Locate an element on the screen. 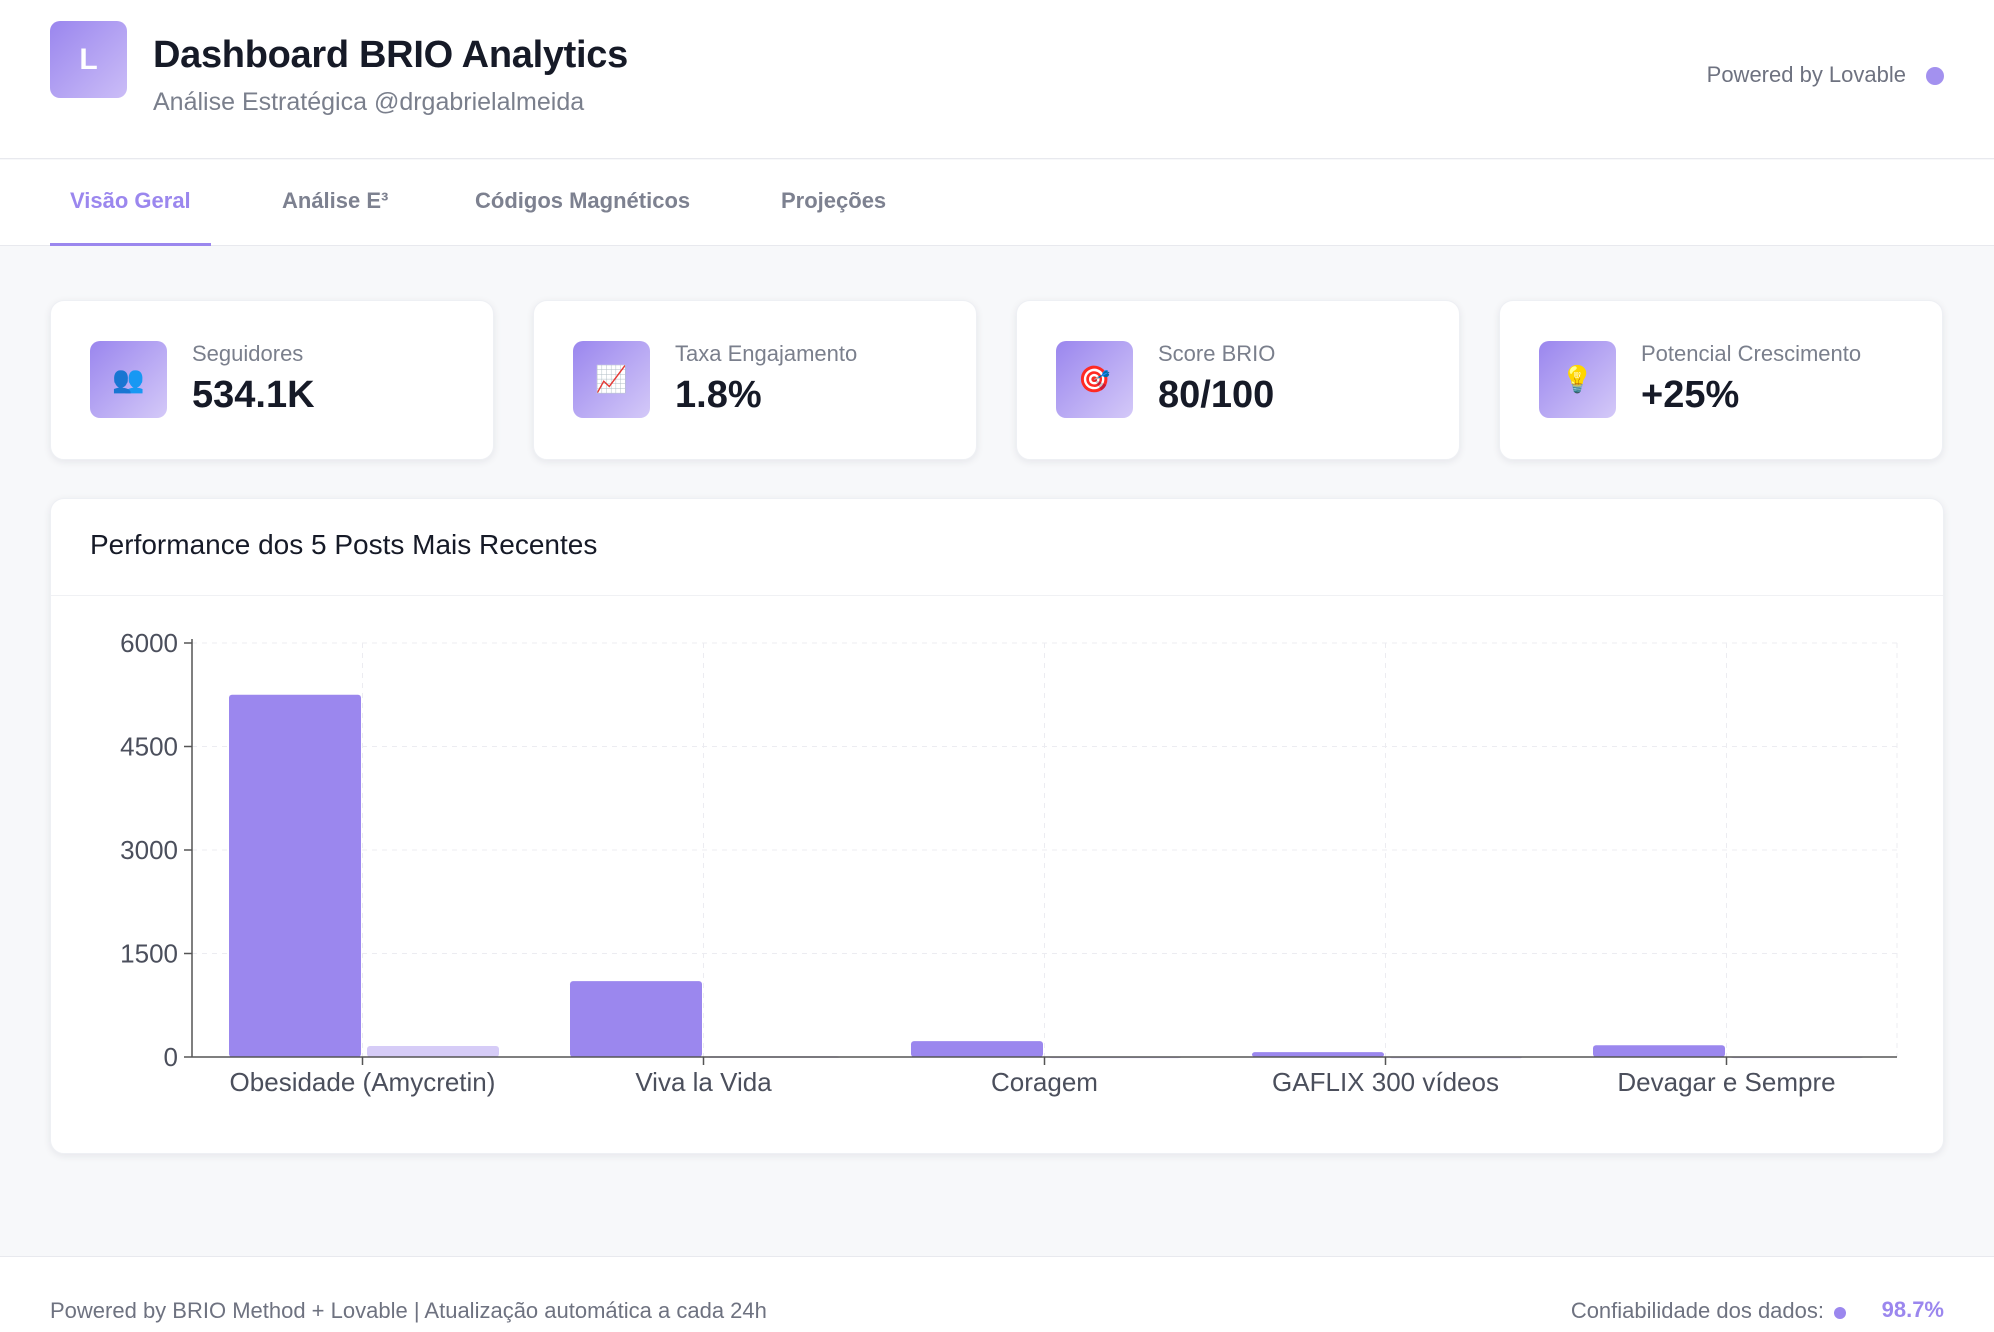 This screenshot has height=1332, width=1994. chart-divider is located at coordinates (997, 595).